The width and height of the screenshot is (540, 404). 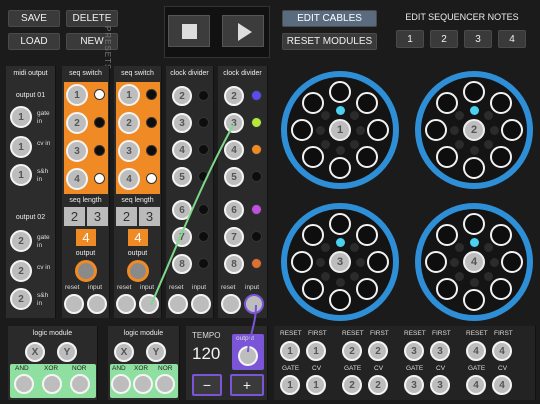 I want to click on seq2-length-b: 3, so click(x=149, y=216).